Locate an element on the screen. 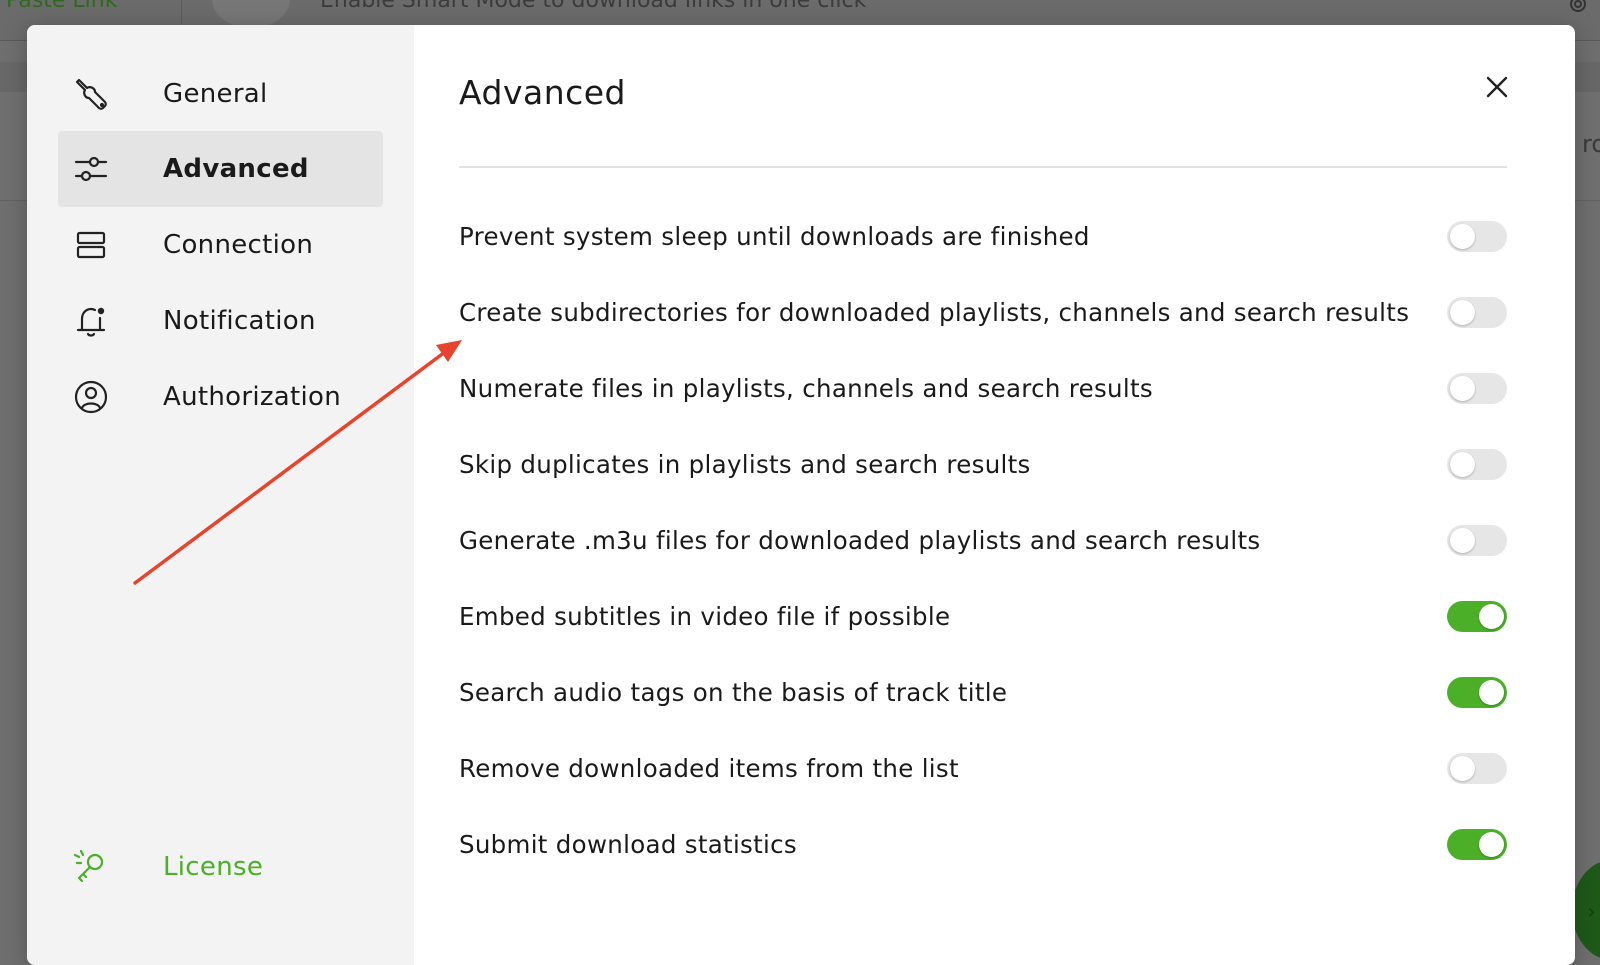  sidebar-item-general: General is located at coordinates (220, 94).